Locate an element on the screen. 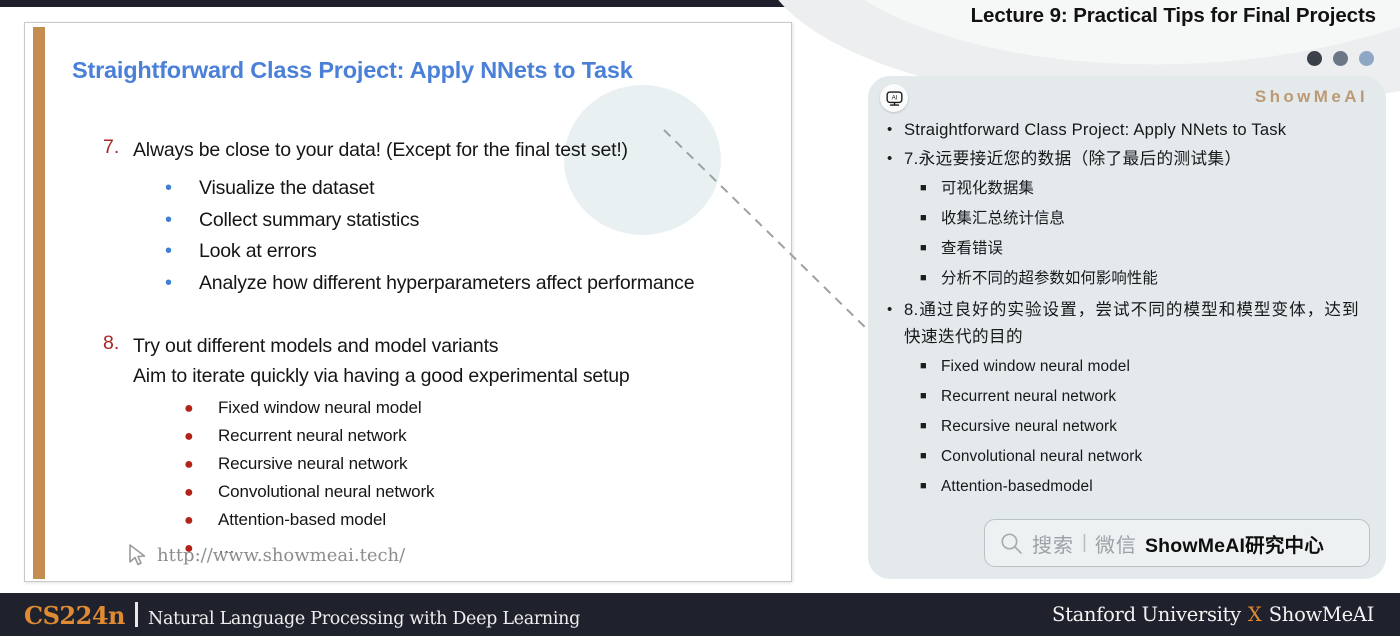 This screenshot has width=1400, height=636. panel-subitem: ■ 分析不同的超参数如何影响性能 is located at coordinates (1127, 278).